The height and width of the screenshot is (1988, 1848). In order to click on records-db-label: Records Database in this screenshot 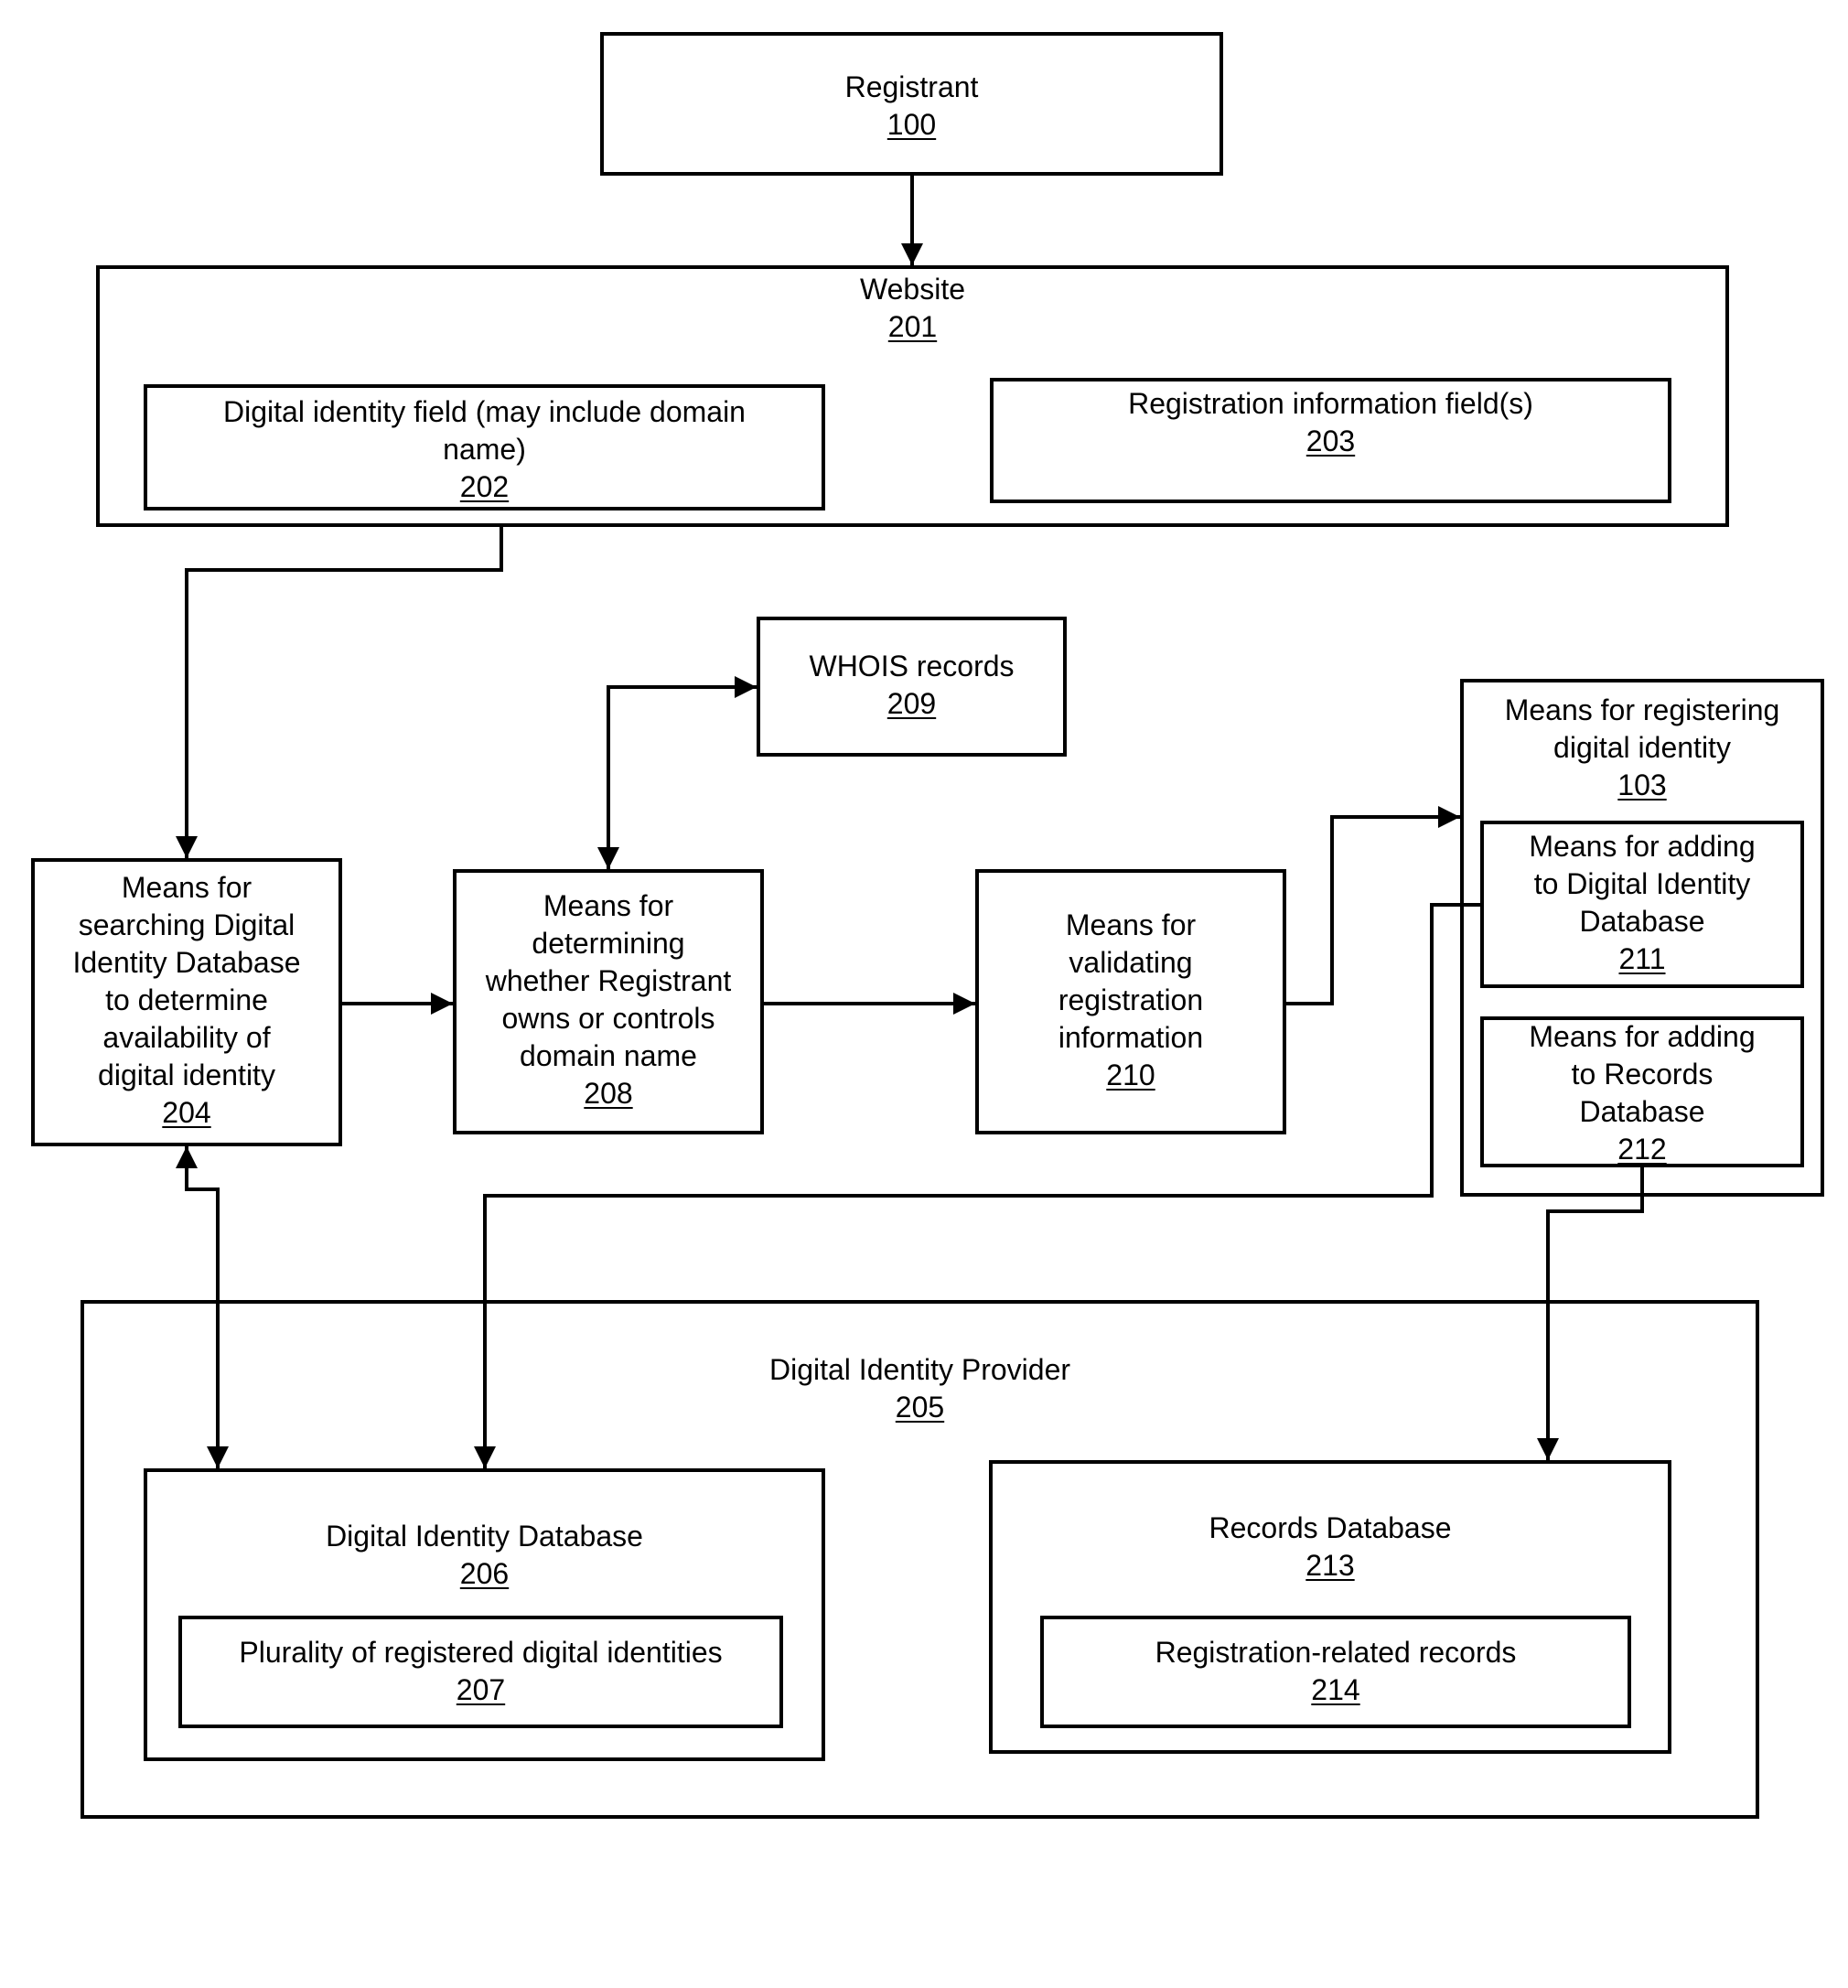, I will do `click(1330, 1528)`.